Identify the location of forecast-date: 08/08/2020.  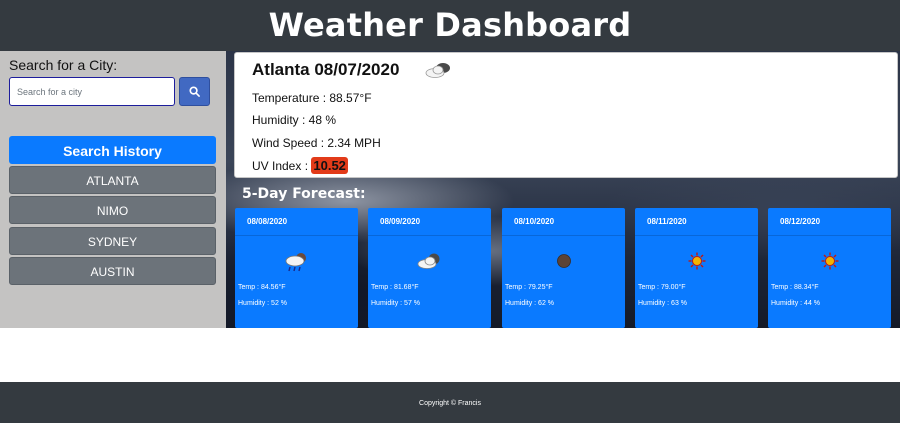
(296, 222).